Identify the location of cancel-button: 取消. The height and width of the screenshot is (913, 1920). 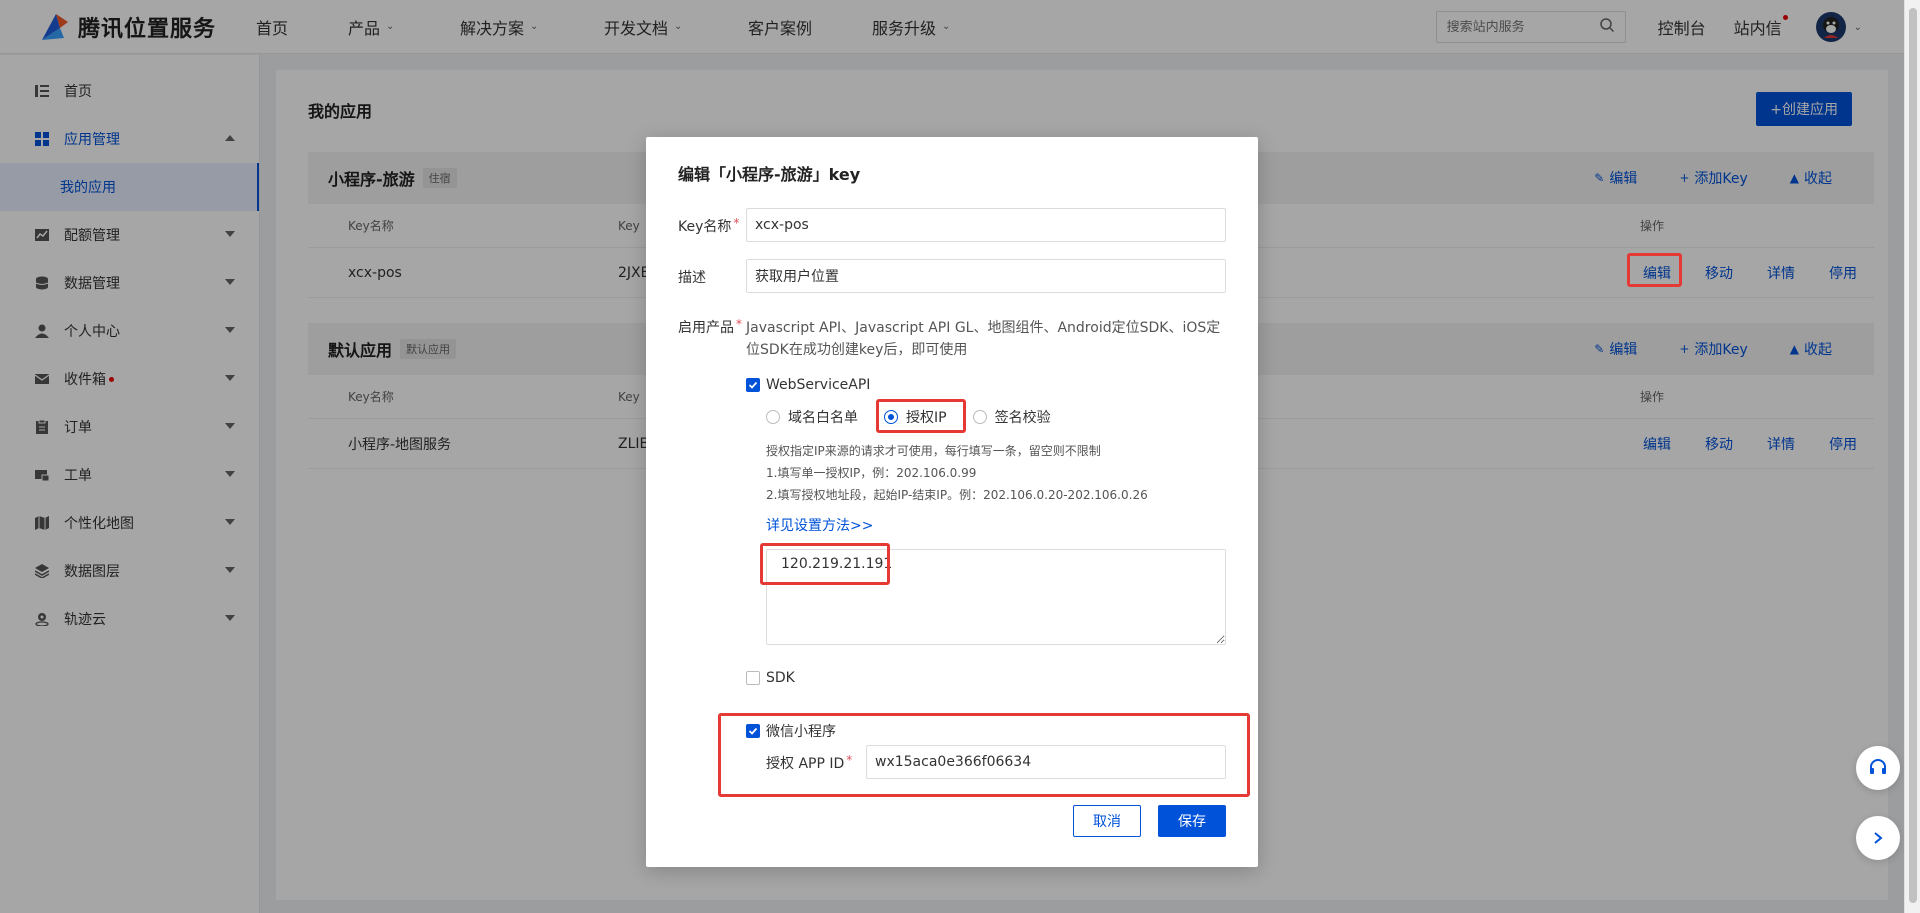
(1107, 821).